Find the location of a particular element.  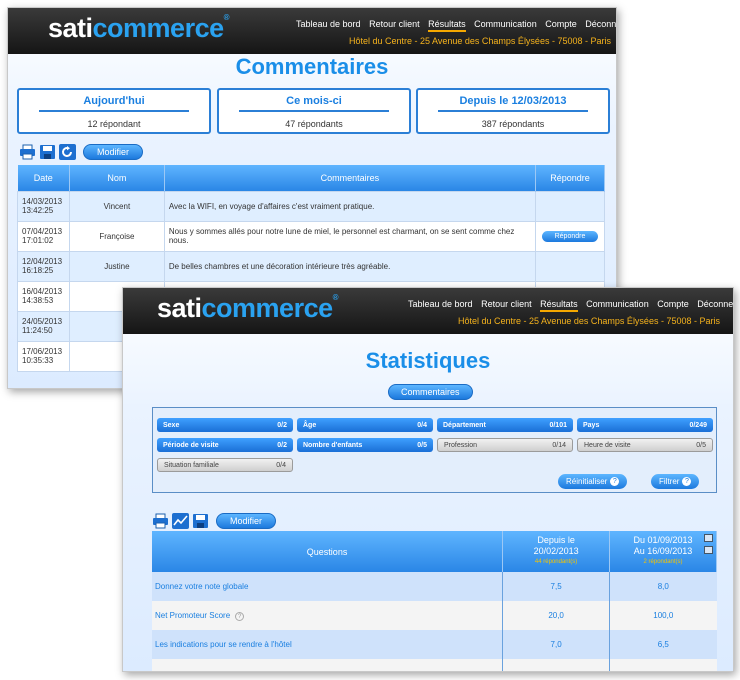

comments-button: Commentaires is located at coordinates (430, 392).